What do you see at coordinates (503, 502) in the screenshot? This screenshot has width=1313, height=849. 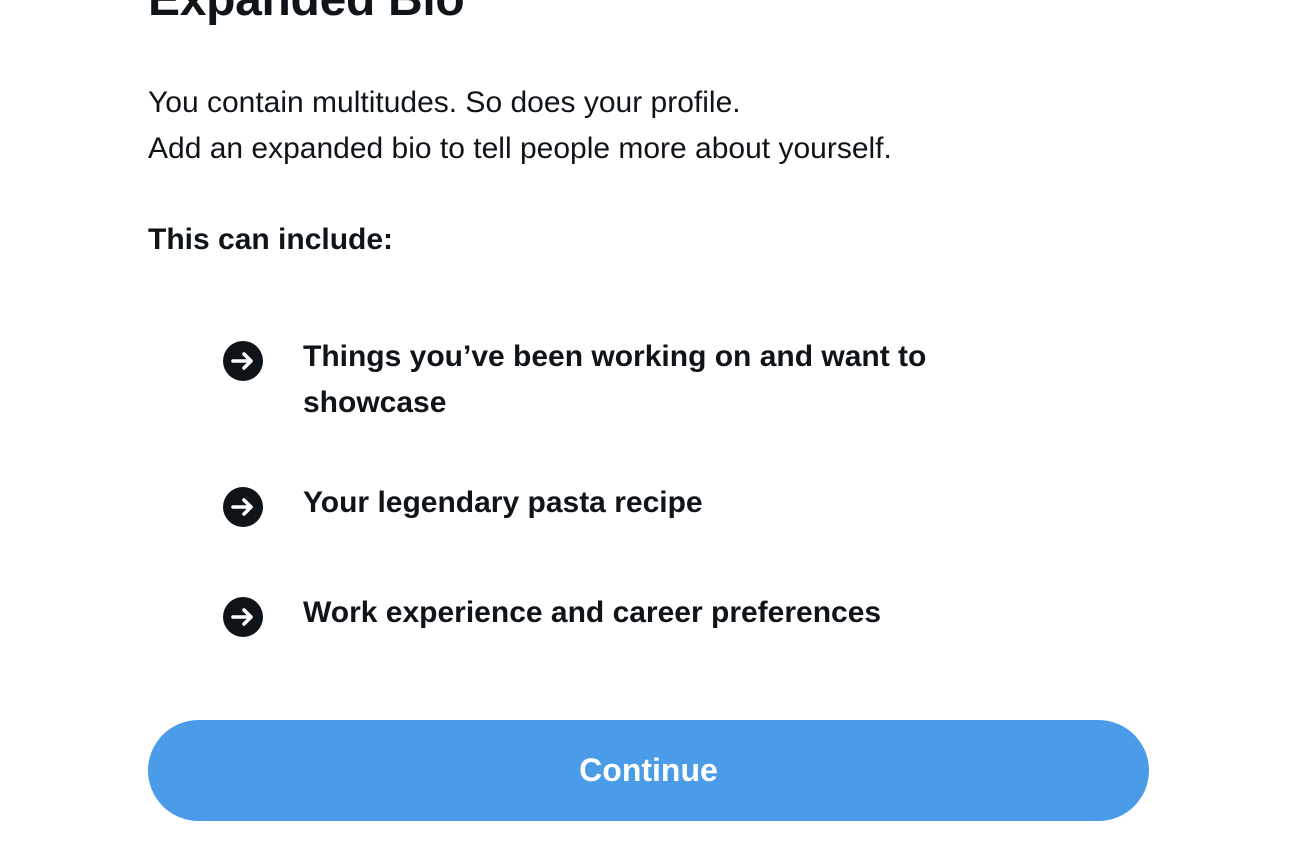 I see `feature-text: Your legendary pasta recipe` at bounding box center [503, 502].